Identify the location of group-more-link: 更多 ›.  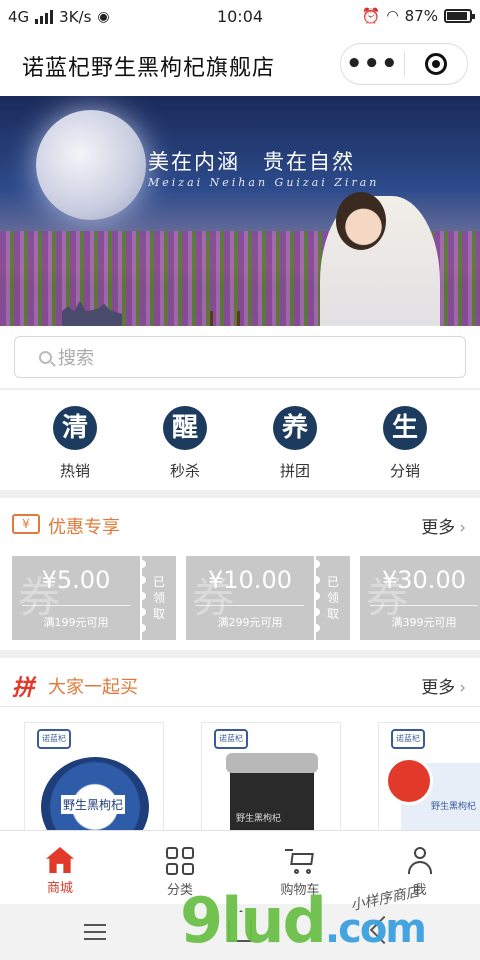
(443, 685).